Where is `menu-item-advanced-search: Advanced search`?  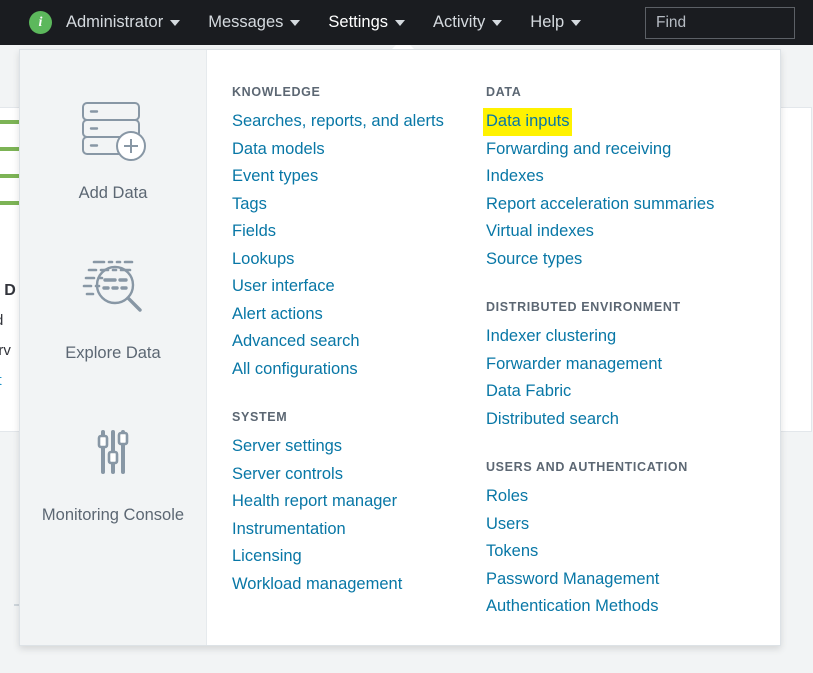
menu-item-advanced-search: Advanced search is located at coordinates (296, 342).